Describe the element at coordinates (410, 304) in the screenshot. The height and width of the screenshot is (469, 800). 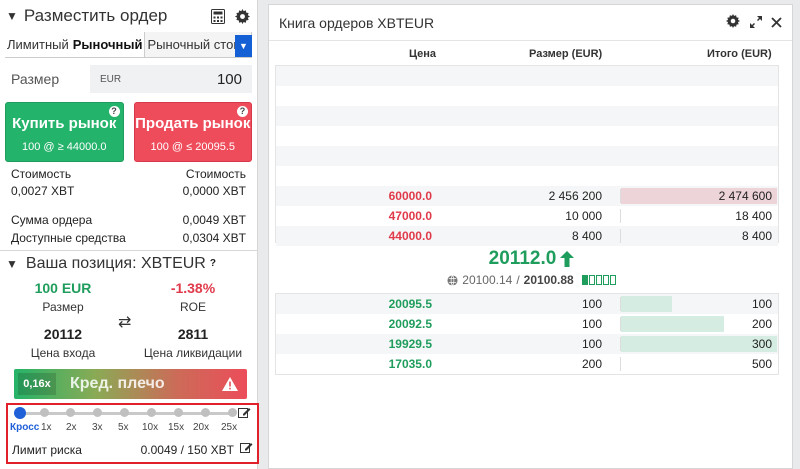
I see `bid-price: 20095.5` at that location.